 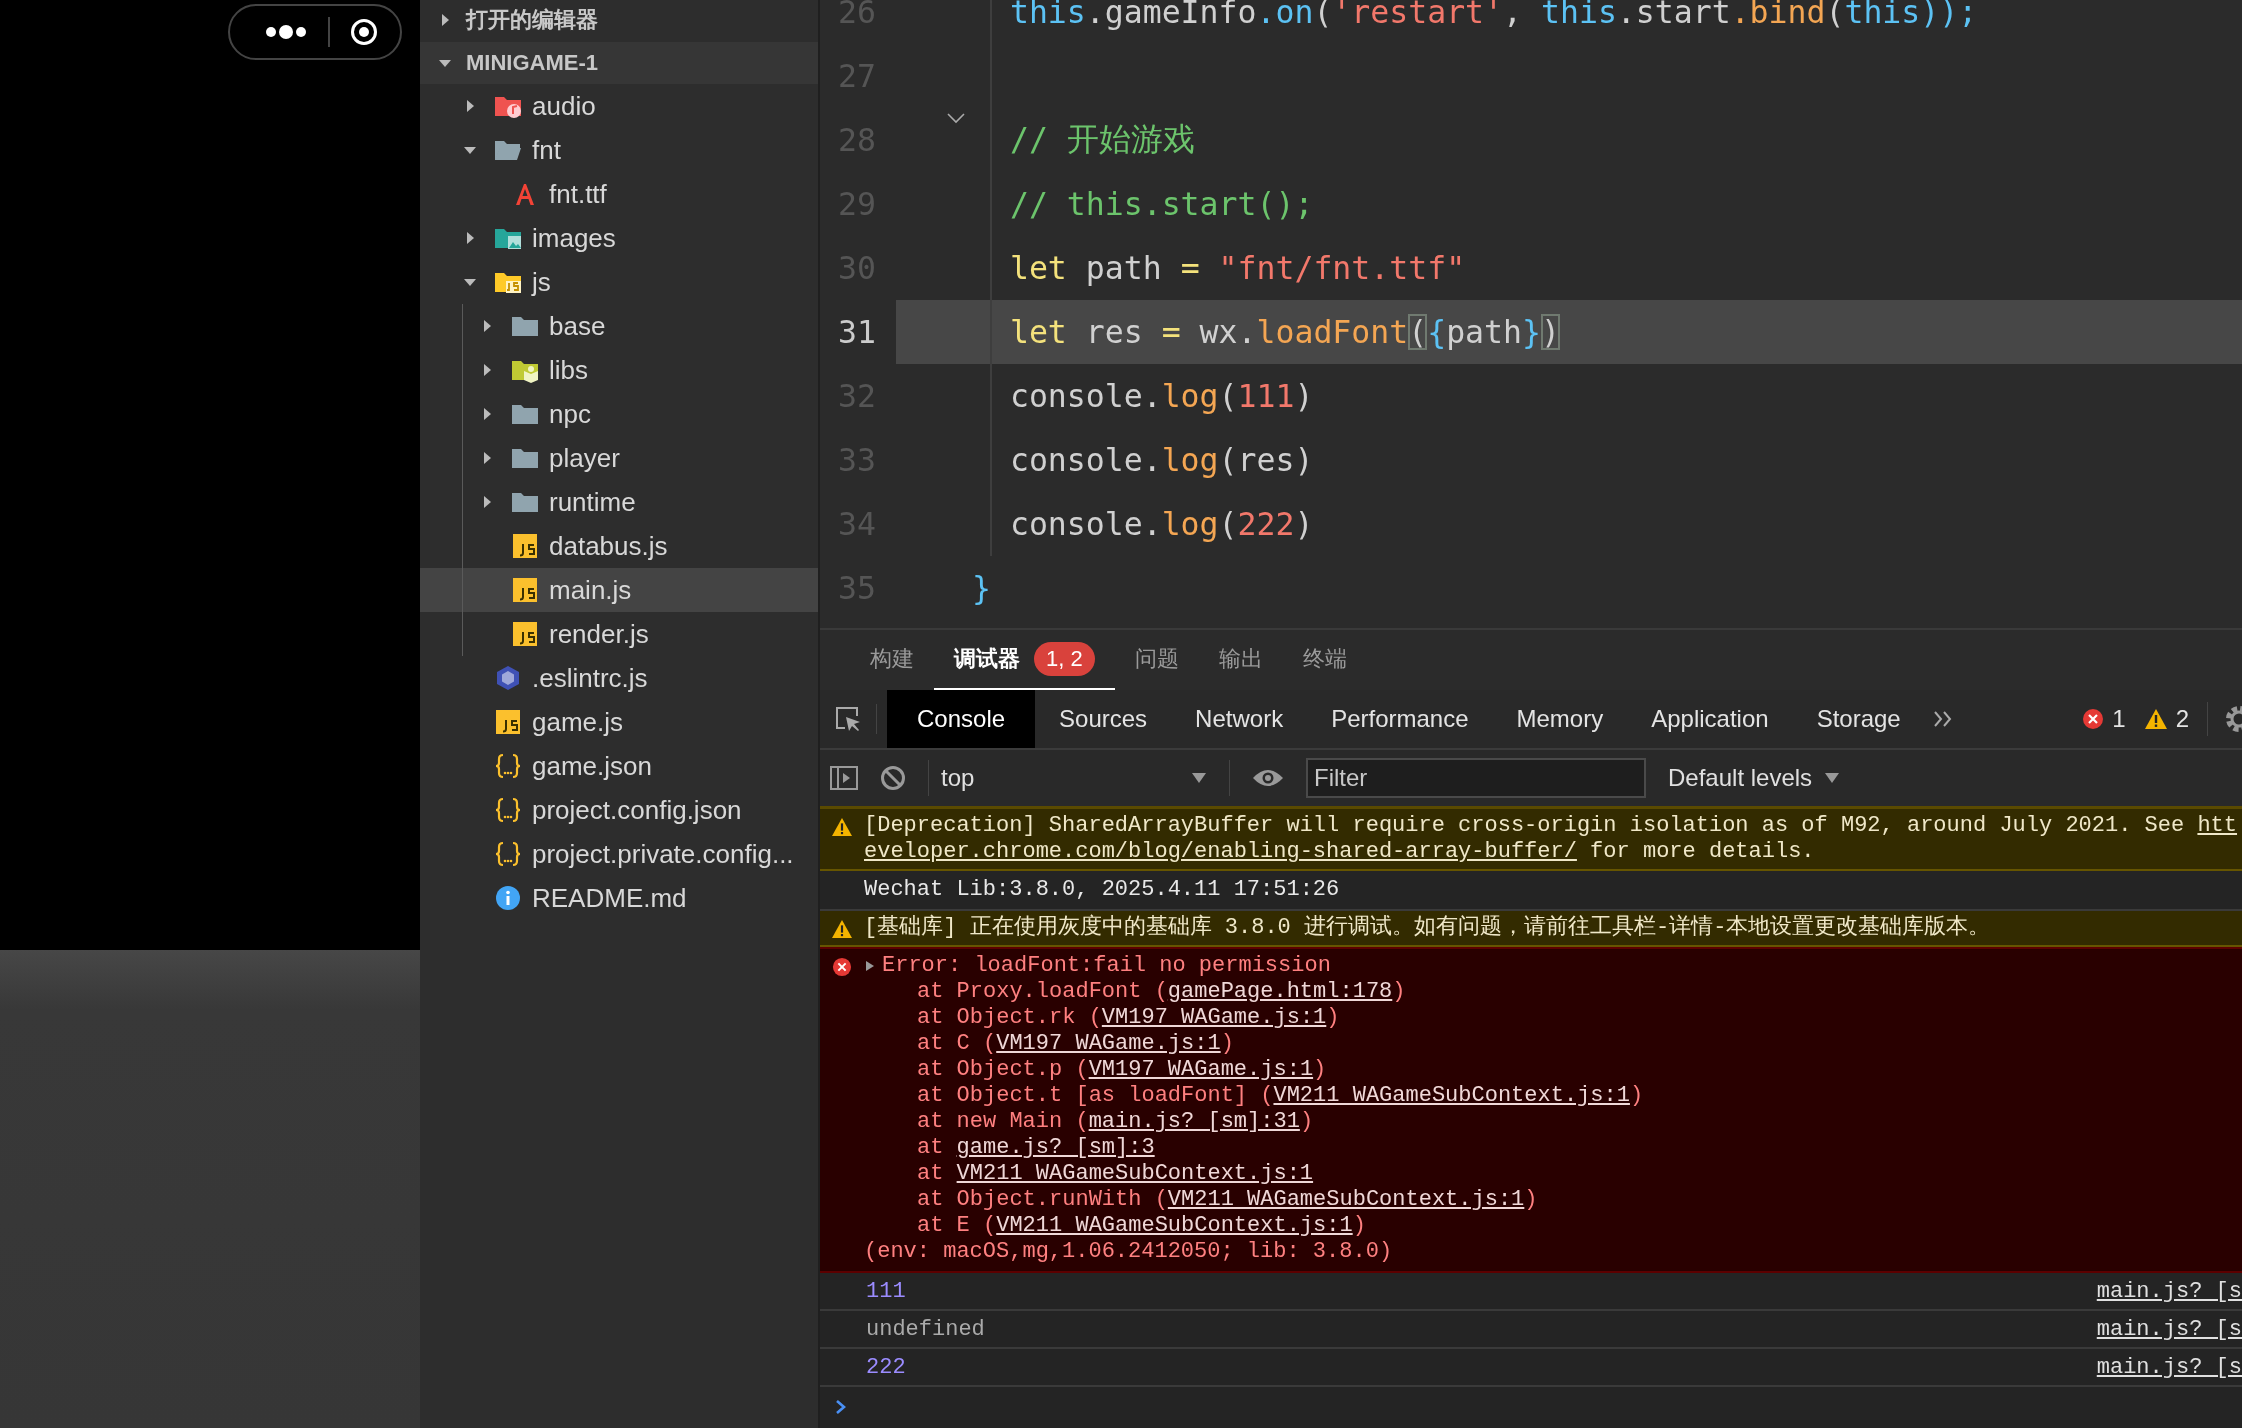 I want to click on panel-tab: 构建, so click(x=892, y=660).